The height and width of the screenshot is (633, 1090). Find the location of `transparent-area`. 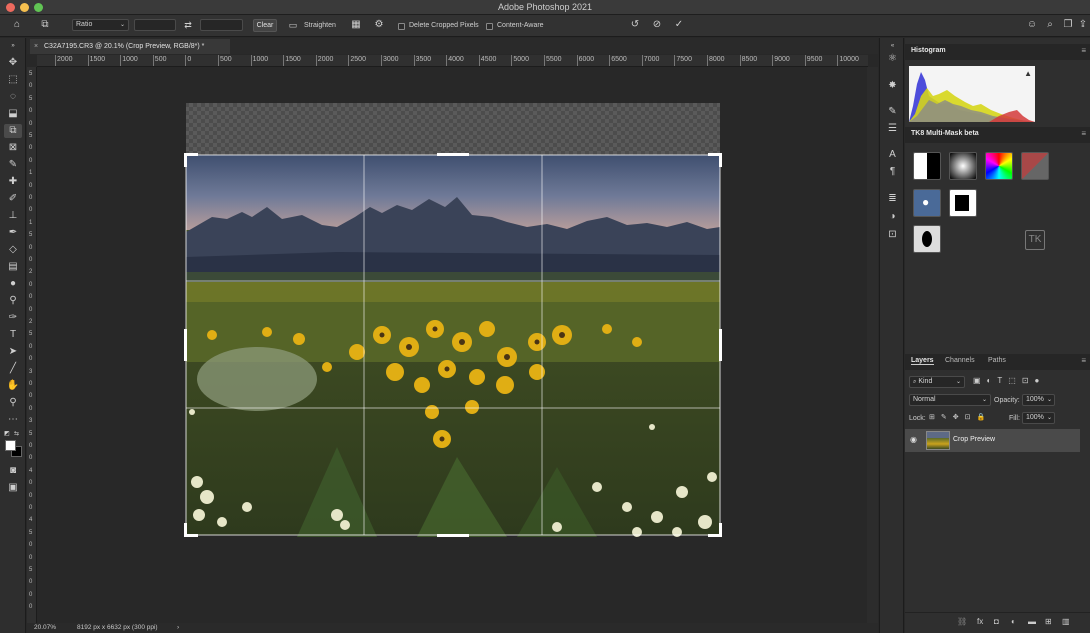

transparent-area is located at coordinates (453, 129).